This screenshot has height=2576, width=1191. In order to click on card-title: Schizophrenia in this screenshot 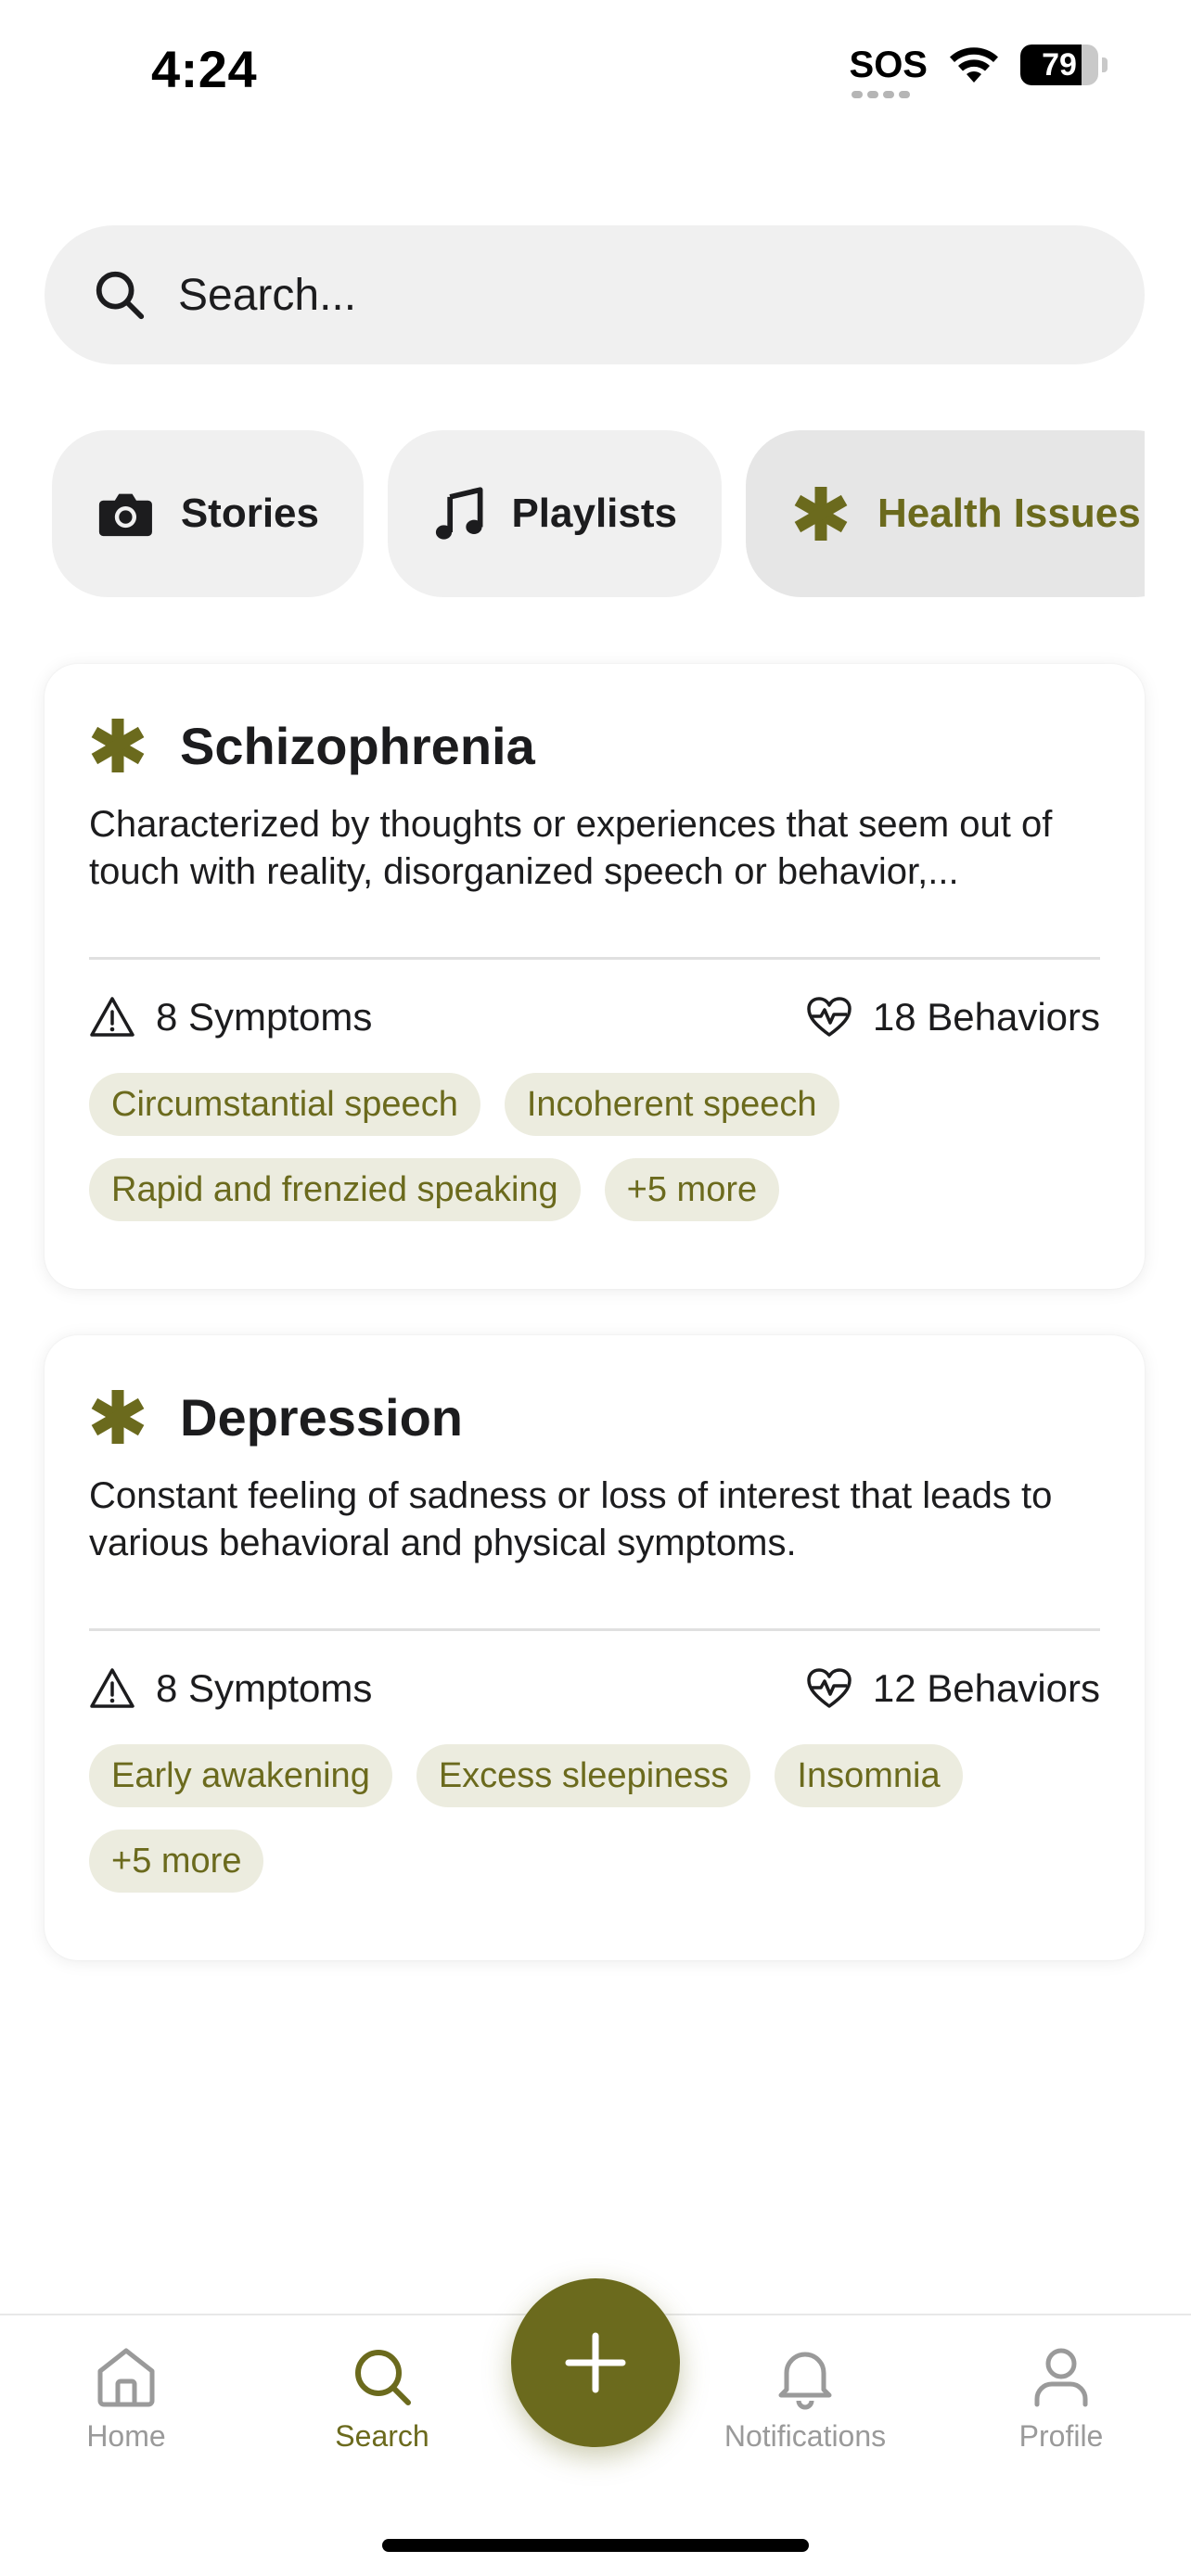, I will do `click(357, 746)`.